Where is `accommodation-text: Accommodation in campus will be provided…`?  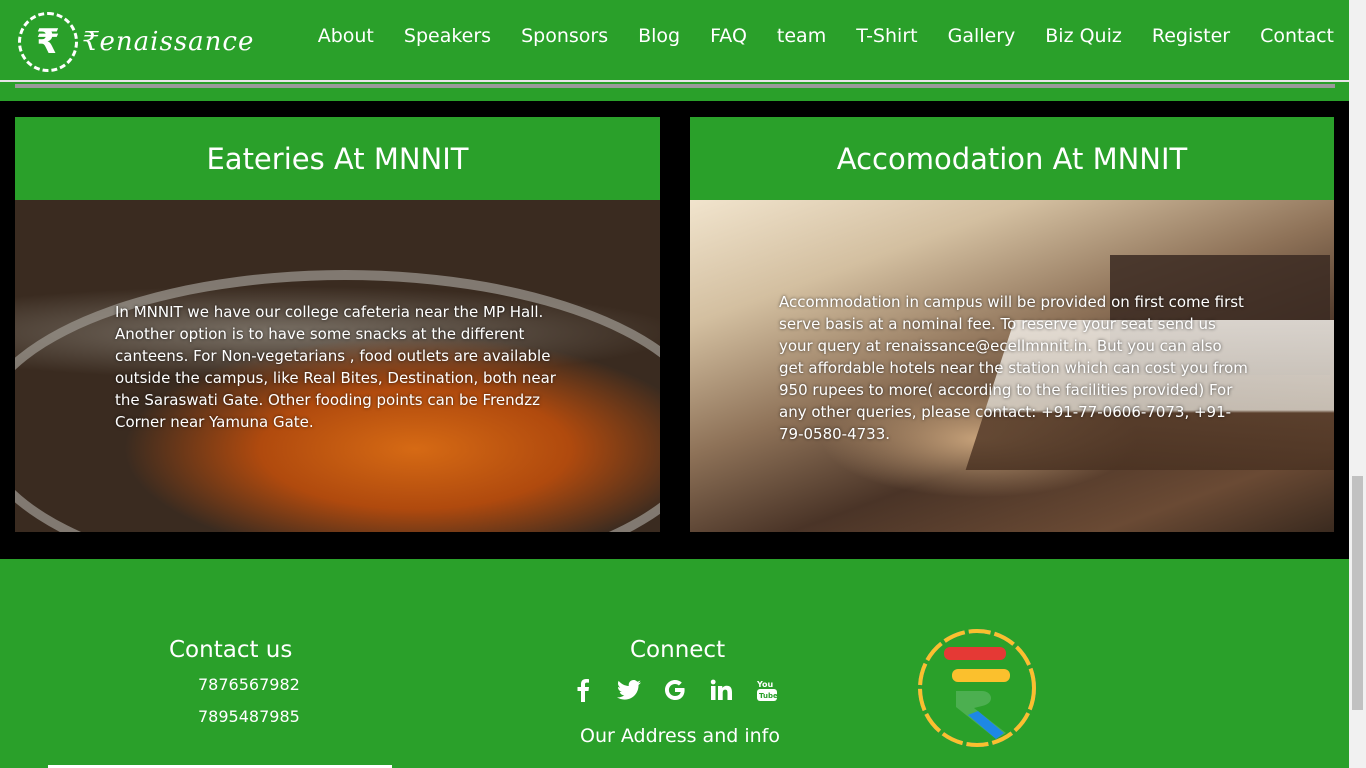
accommodation-text: Accommodation in campus will be provided… is located at coordinates (1013, 368).